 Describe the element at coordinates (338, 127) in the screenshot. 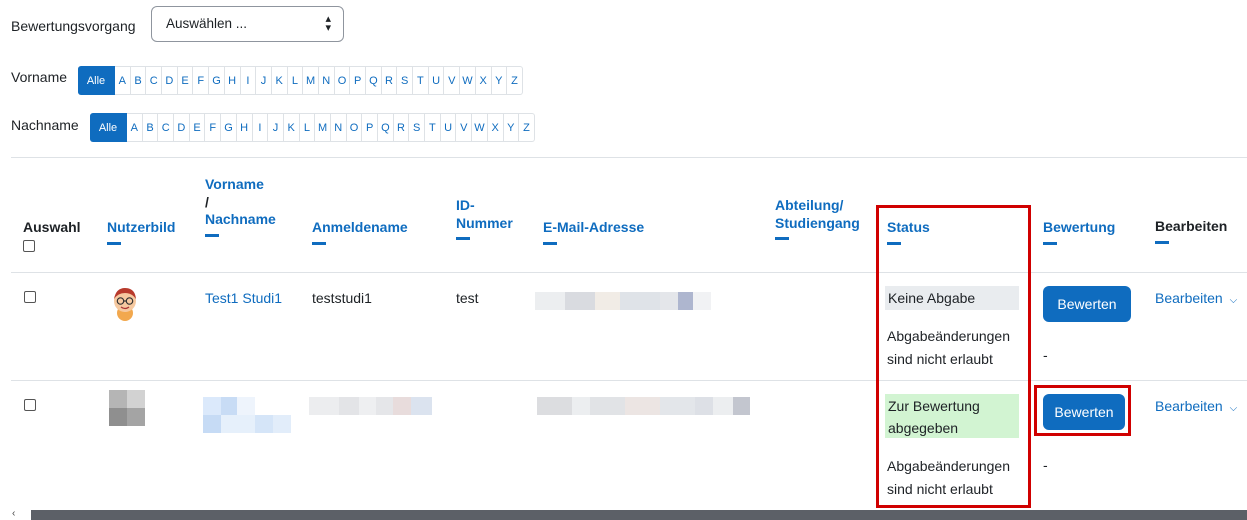

I see `lastname-initial-n: N` at that location.